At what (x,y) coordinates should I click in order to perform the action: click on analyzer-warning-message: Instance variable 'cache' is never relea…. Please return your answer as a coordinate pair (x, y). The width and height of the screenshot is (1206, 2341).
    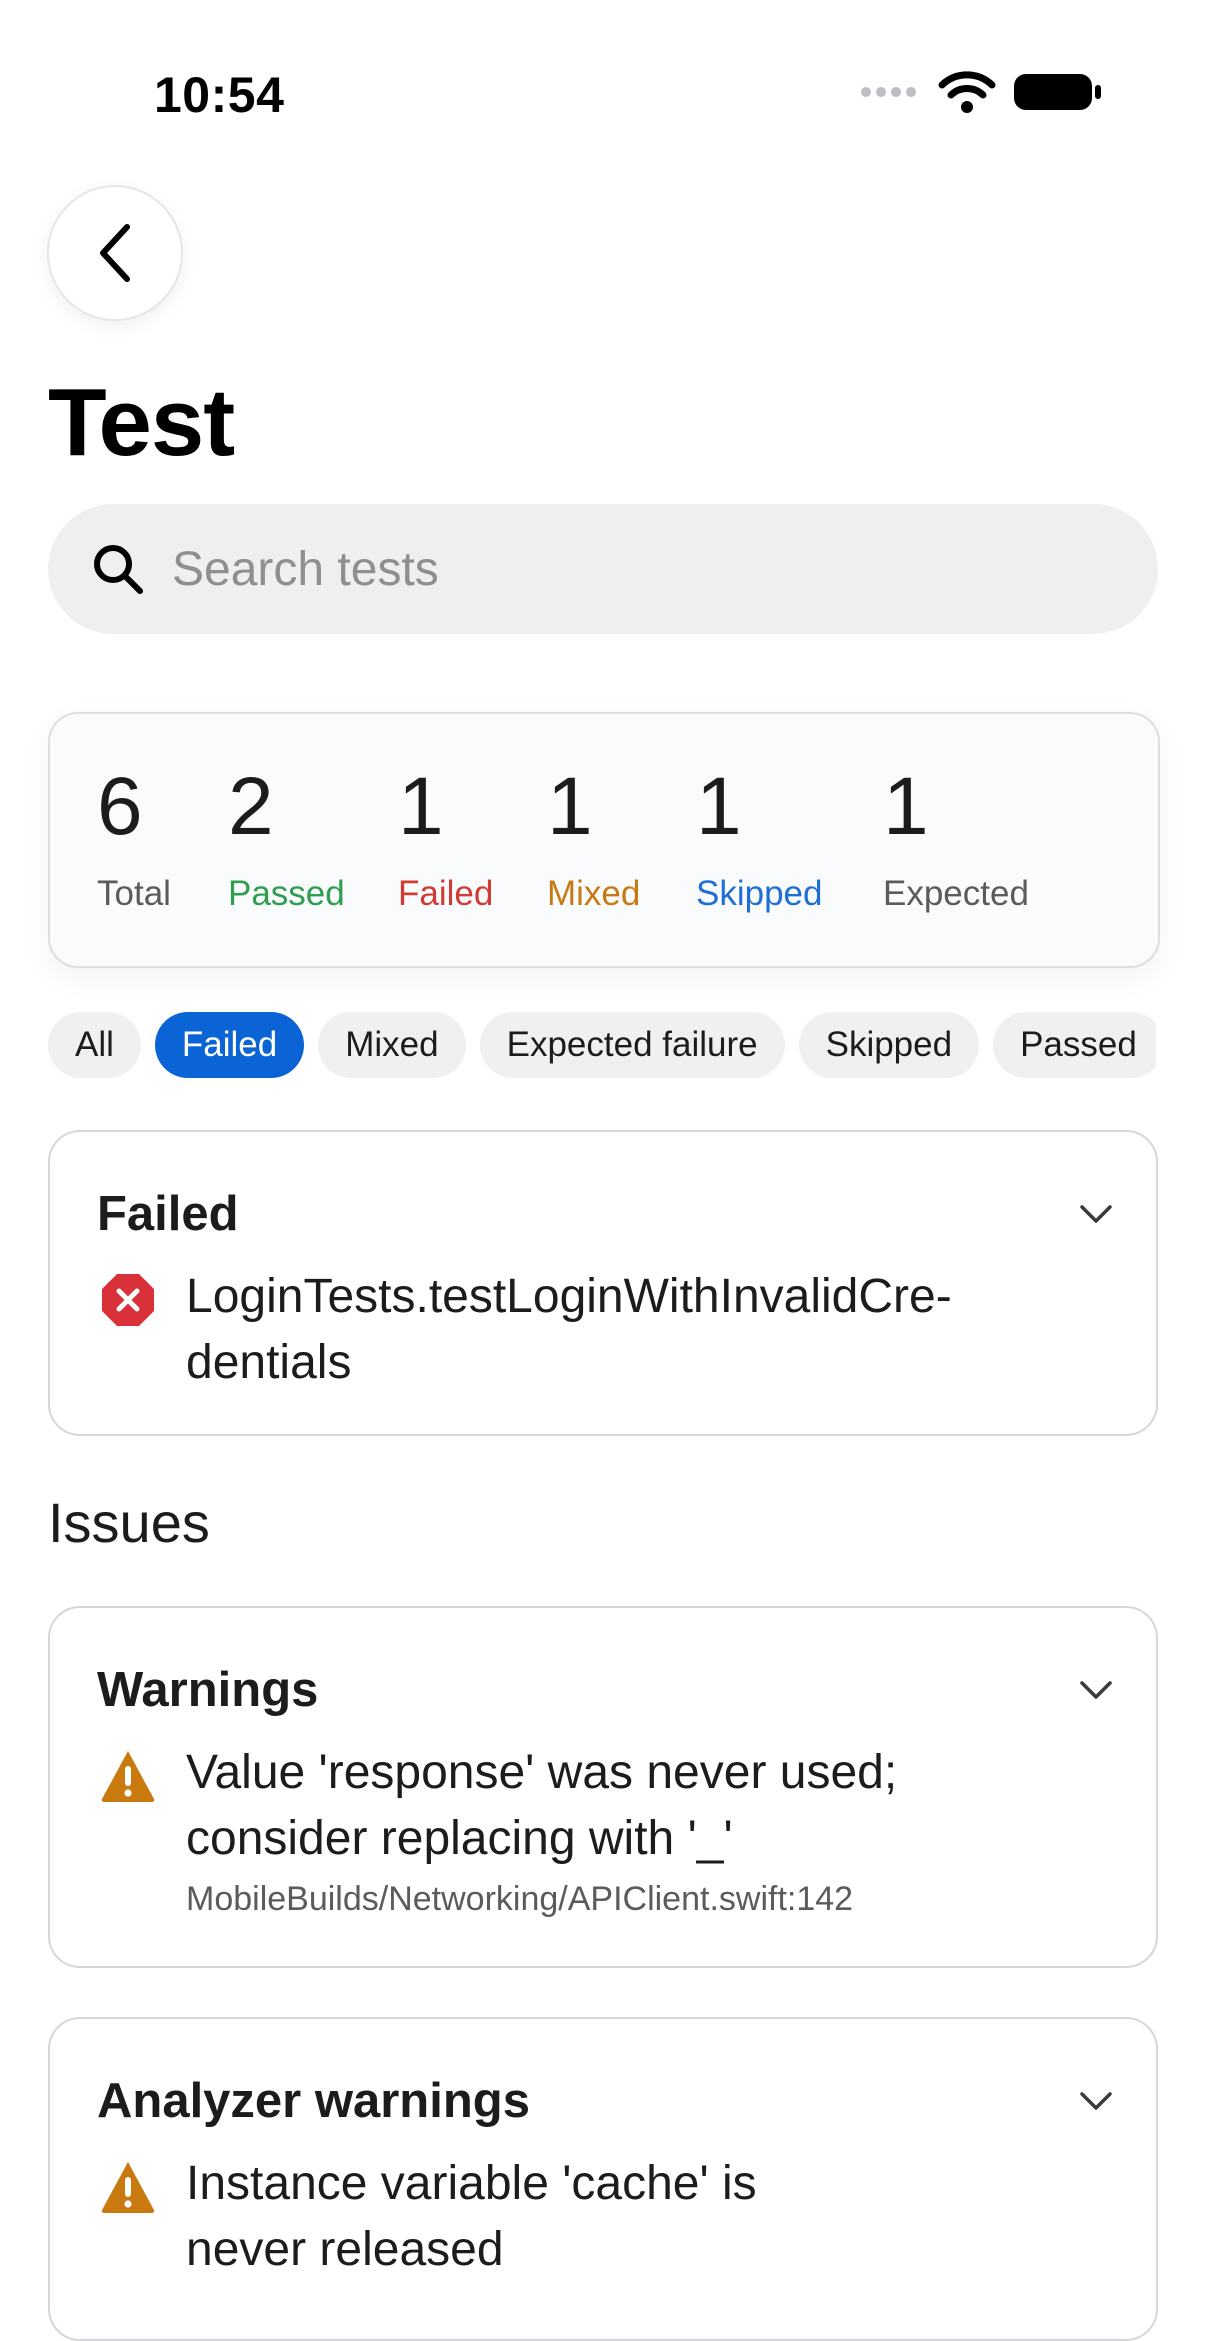
    Looking at the image, I should click on (506, 2217).